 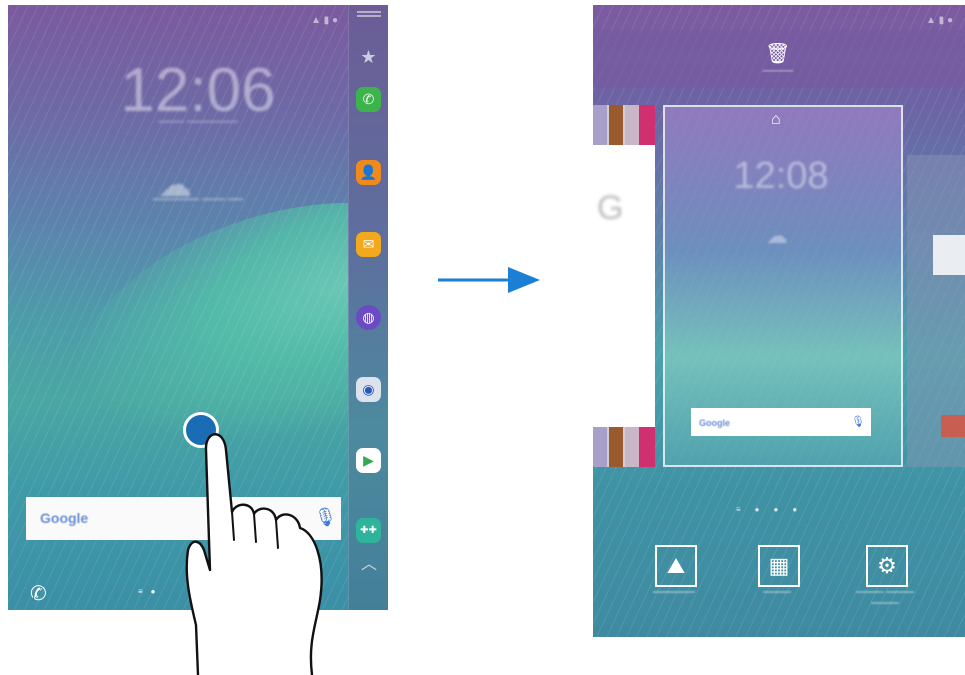 What do you see at coordinates (368, 530) in the screenshot?
I see `apps-folder-icon: ✚✚` at bounding box center [368, 530].